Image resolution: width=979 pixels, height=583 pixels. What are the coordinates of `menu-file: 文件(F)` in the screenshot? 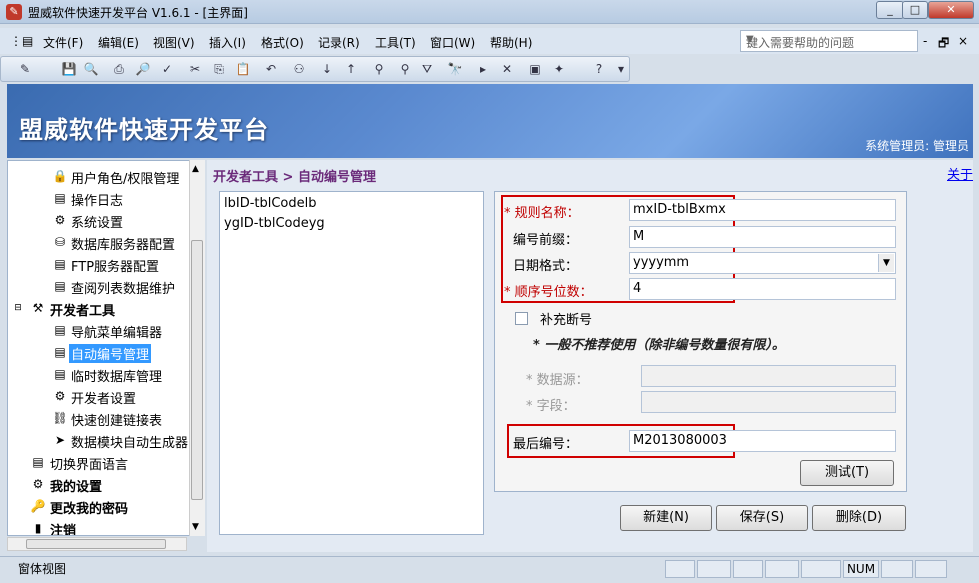 It's located at (63, 42).